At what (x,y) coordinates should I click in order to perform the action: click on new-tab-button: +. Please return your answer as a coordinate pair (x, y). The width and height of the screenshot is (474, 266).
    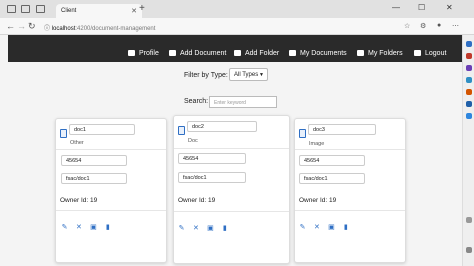
    Looking at the image, I should click on (142, 8).